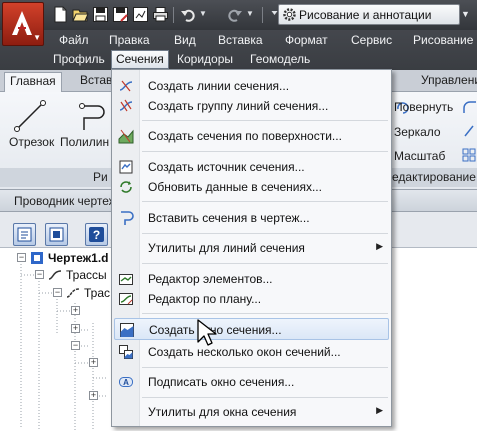  What do you see at coordinates (280, 59) in the screenshot?
I see `menu-geomodel: Геомодель` at bounding box center [280, 59].